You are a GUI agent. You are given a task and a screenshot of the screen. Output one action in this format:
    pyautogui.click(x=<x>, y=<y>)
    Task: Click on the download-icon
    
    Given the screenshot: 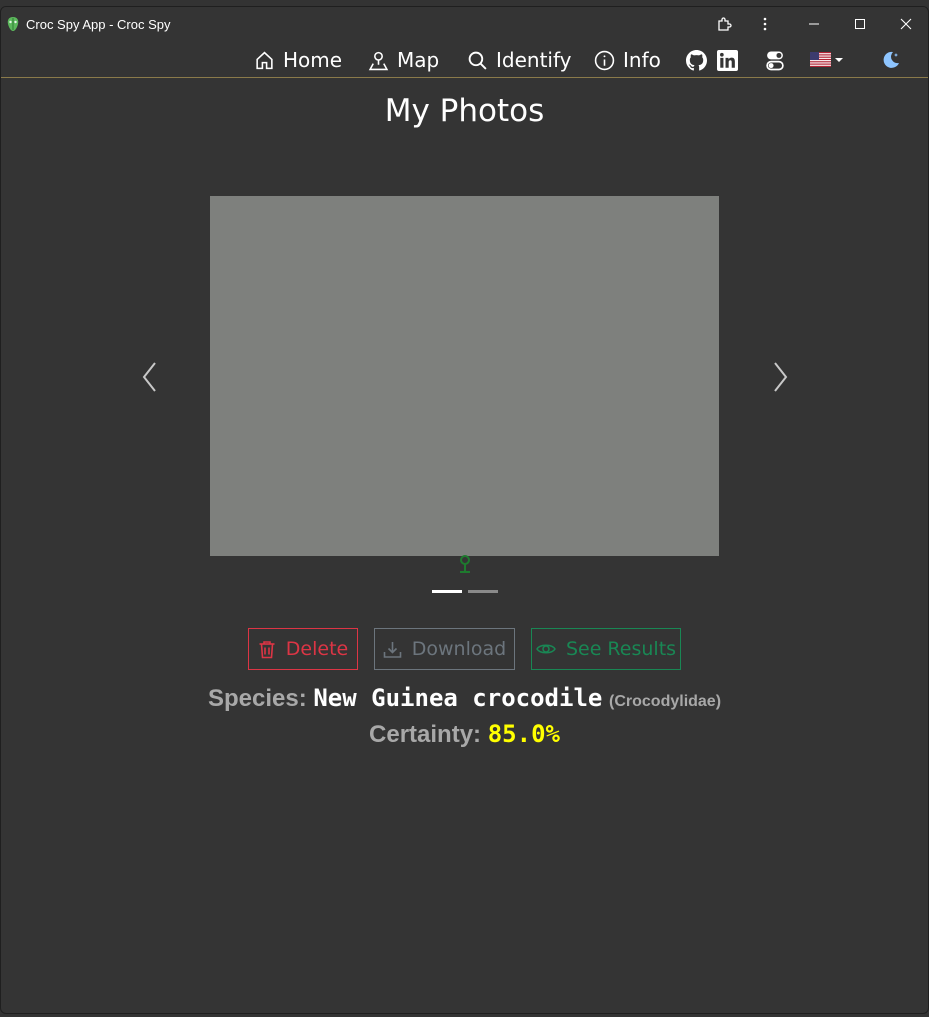 What is the action you would take?
    pyautogui.click(x=392, y=649)
    